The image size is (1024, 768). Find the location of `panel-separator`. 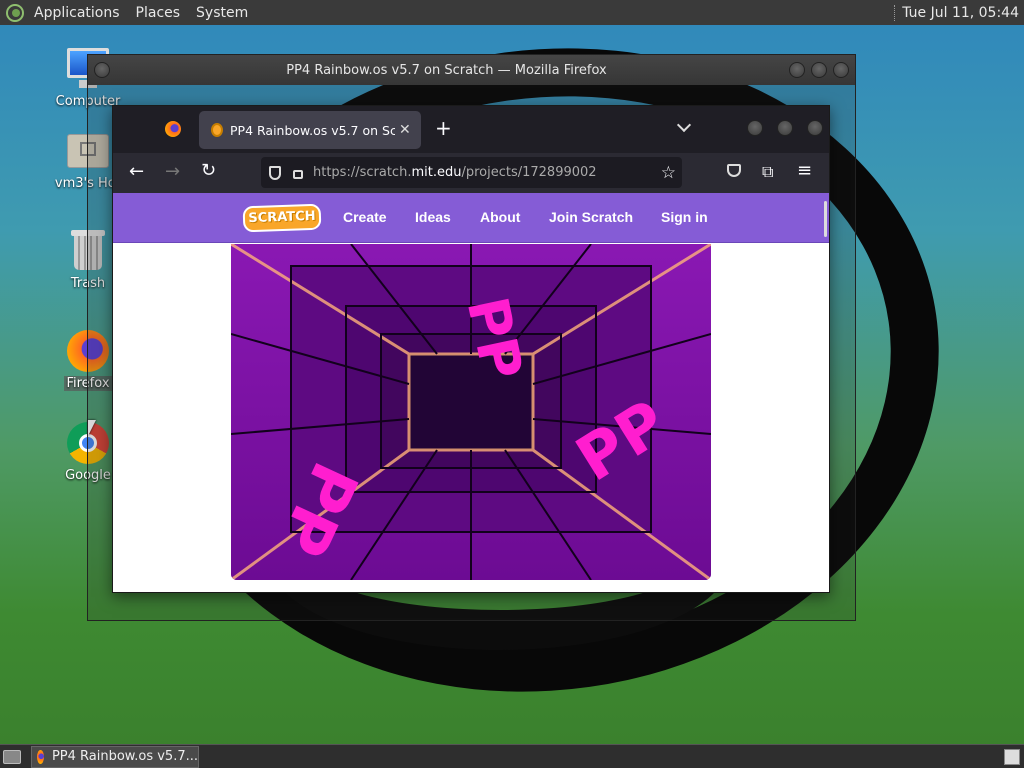

panel-separator is located at coordinates (895, 12).